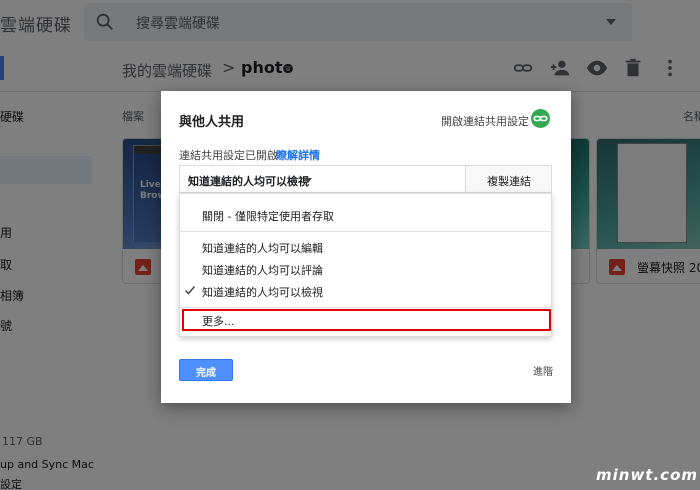 This screenshot has width=700, height=490. I want to click on menu-item-label: 知道連結的人均可以評論, so click(262, 270).